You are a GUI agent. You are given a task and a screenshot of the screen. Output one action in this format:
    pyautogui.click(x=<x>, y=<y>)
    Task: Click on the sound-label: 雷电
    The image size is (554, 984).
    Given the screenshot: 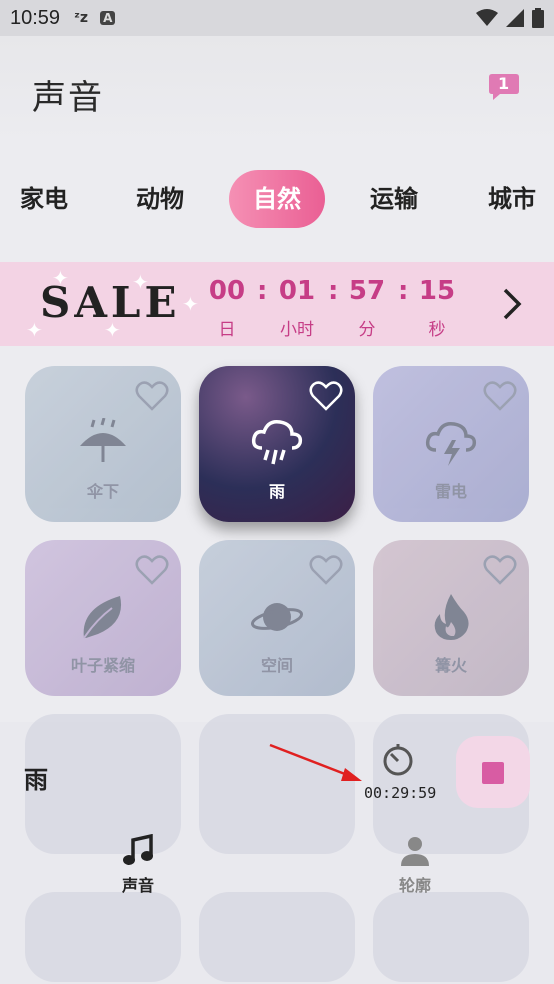 What is the action you would take?
    pyautogui.click(x=450, y=491)
    